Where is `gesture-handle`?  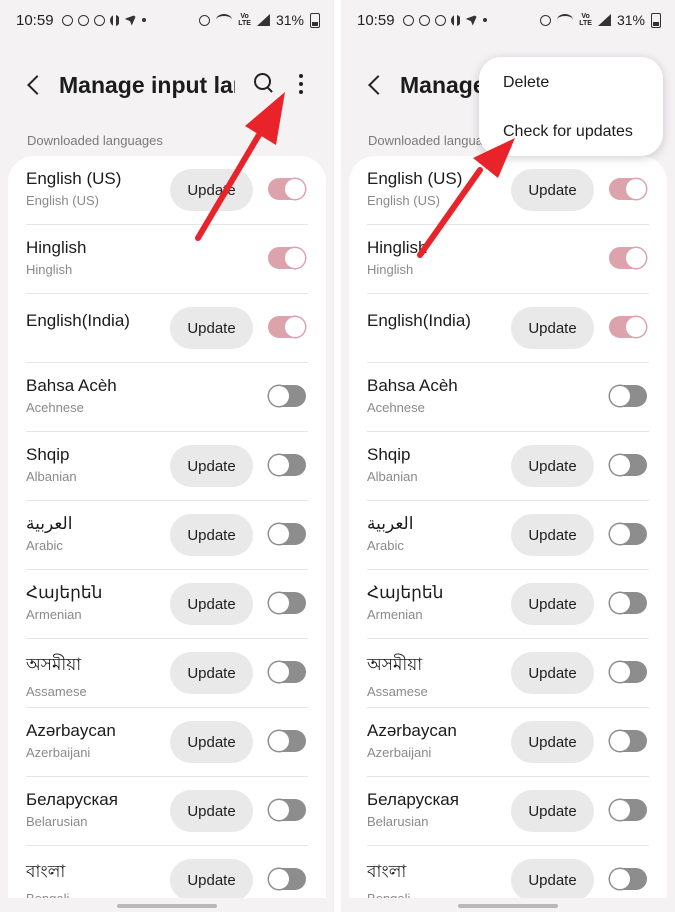 gesture-handle is located at coordinates (167, 906).